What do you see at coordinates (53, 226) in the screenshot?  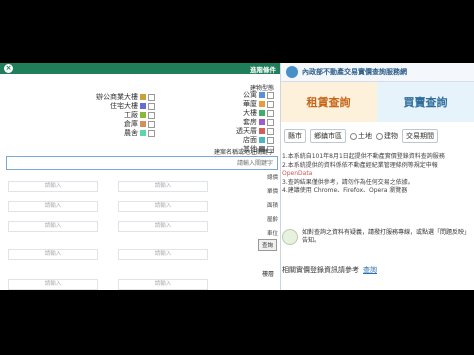 I see `area-min-field: 請輸入` at bounding box center [53, 226].